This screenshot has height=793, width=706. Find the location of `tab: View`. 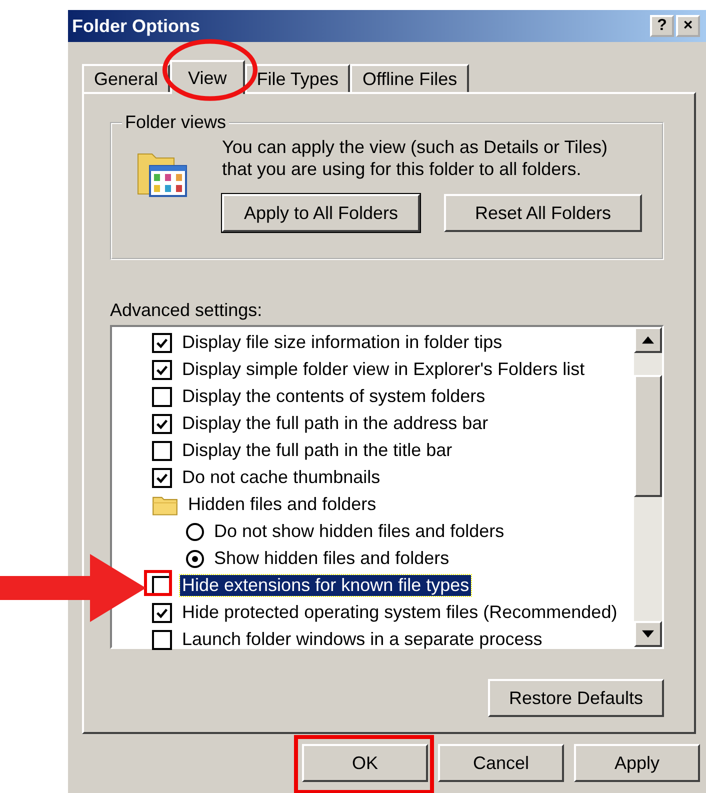

tab: View is located at coordinates (207, 77).